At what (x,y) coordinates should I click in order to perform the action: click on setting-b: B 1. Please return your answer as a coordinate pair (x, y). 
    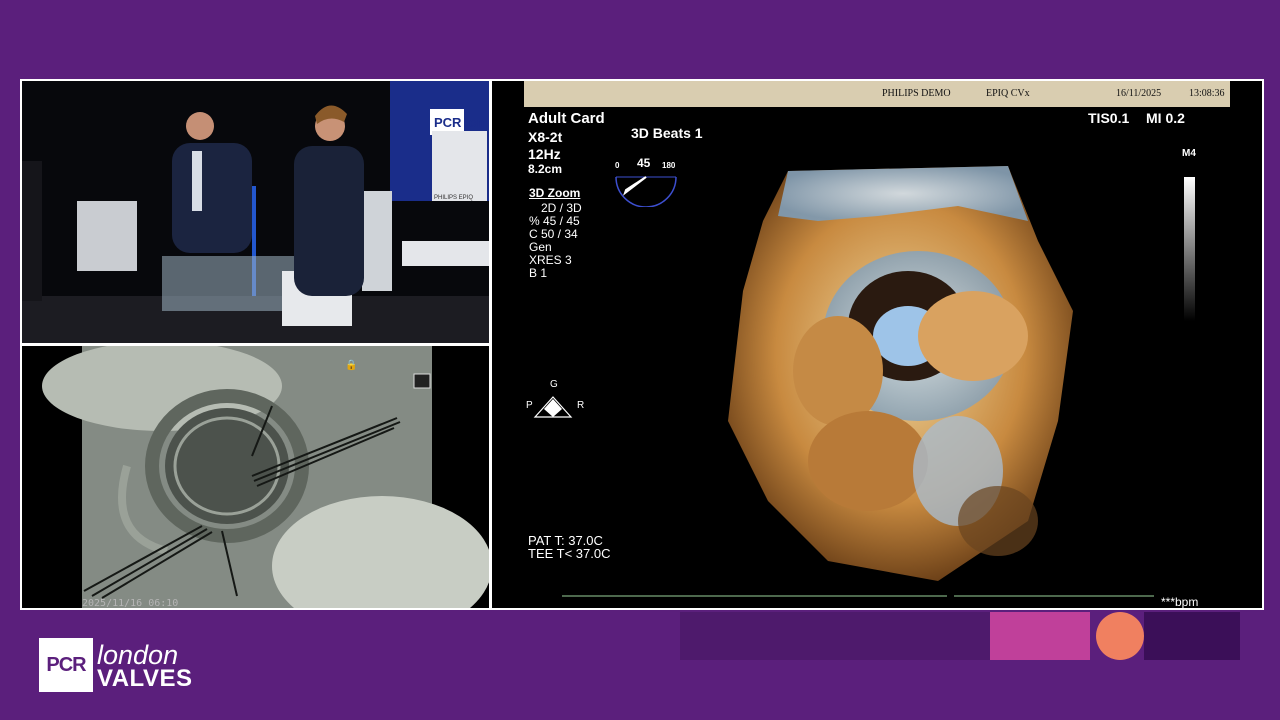
    Looking at the image, I should click on (538, 273).